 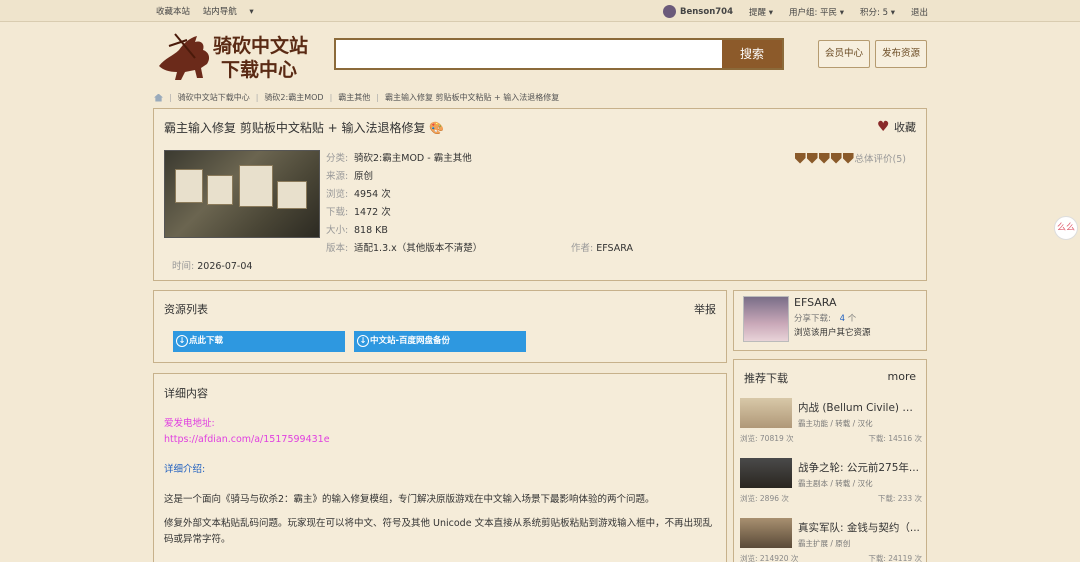 I want to click on site-logo: 骑砍中文站 下载中心, so click(x=240, y=55).